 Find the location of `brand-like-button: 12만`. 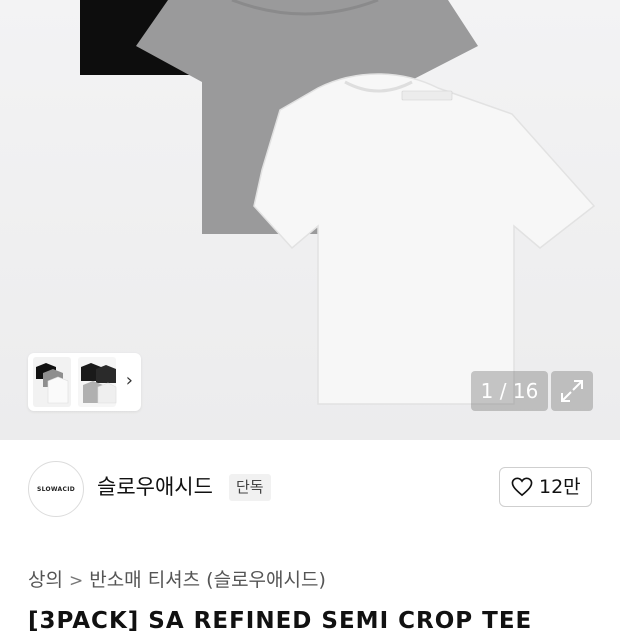

brand-like-button: 12만 is located at coordinates (545, 487).